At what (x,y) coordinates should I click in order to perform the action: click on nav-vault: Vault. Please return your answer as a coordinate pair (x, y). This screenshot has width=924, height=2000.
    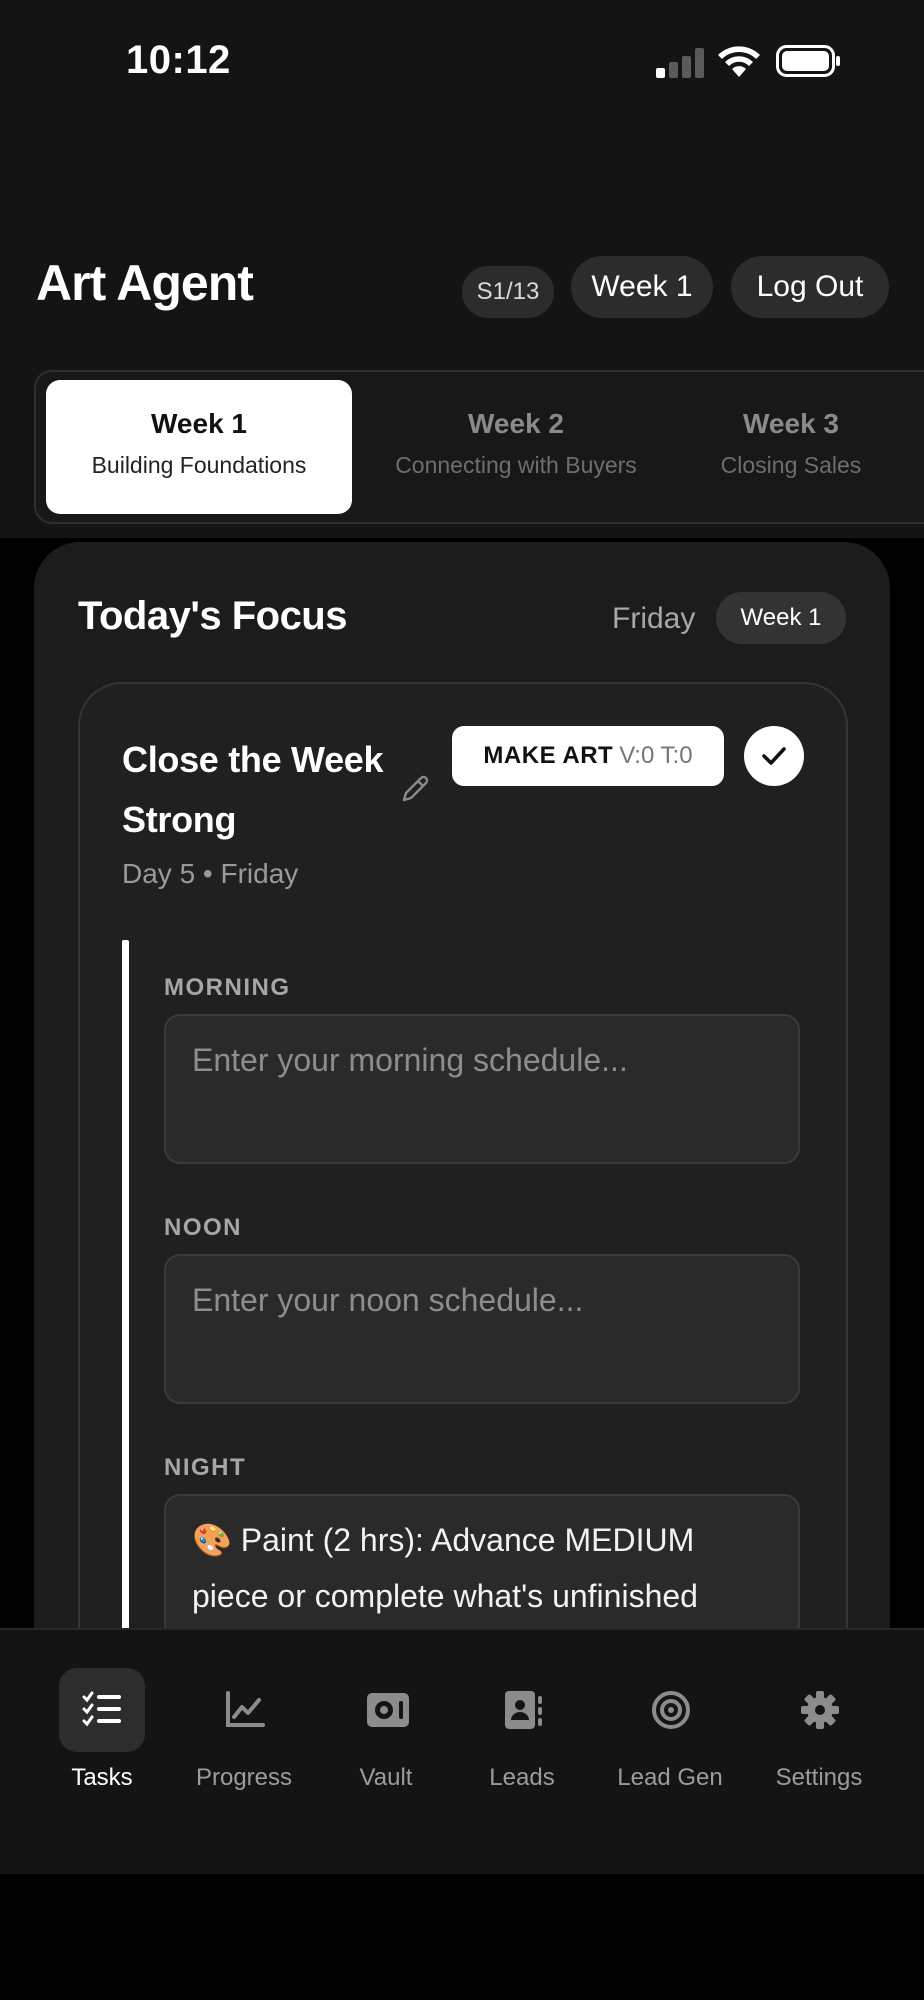
    Looking at the image, I should click on (386, 1738).